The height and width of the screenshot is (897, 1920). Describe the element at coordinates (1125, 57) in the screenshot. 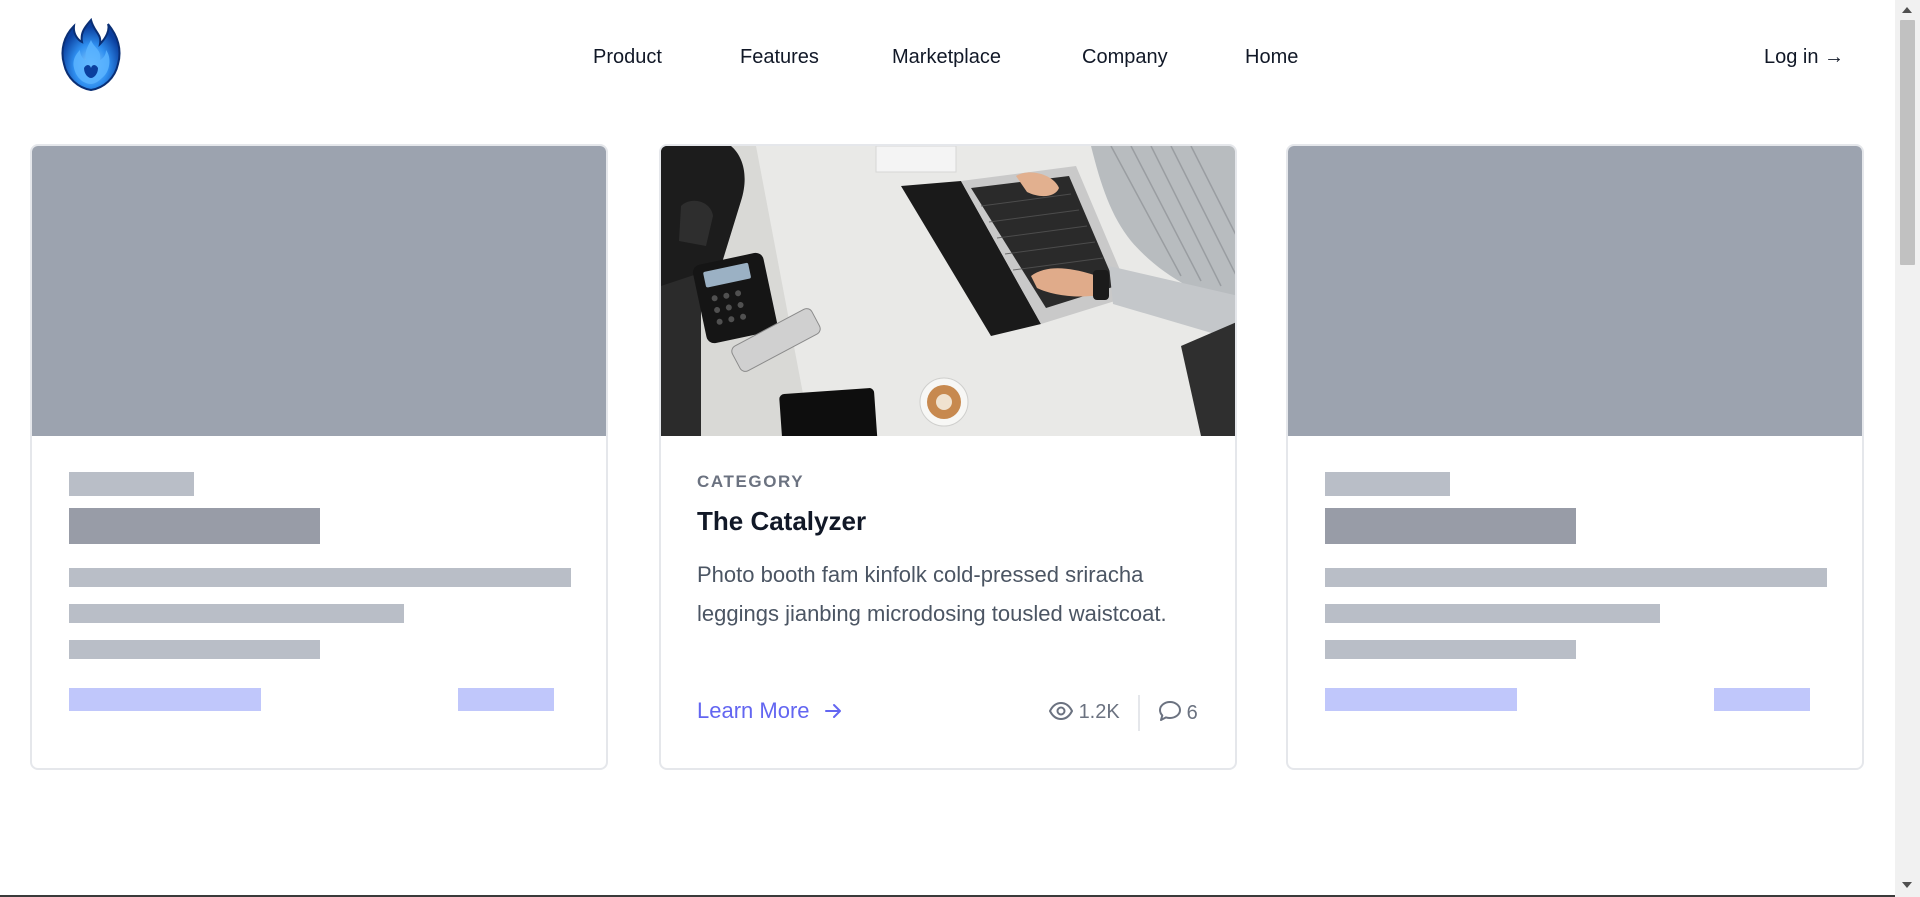

I see `nav-item-company: Company` at that location.